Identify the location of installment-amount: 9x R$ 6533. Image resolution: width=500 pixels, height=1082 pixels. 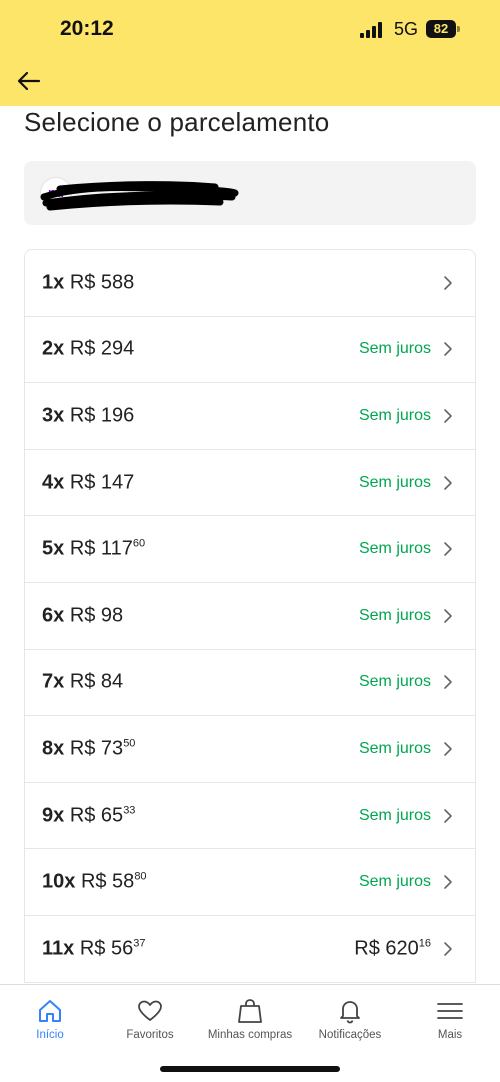
(88, 815).